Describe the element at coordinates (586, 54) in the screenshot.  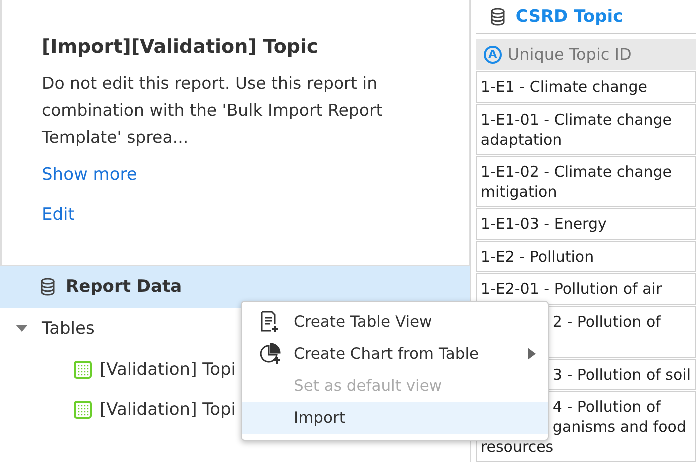
I see `column-header: A Unique Topic ID` at that location.